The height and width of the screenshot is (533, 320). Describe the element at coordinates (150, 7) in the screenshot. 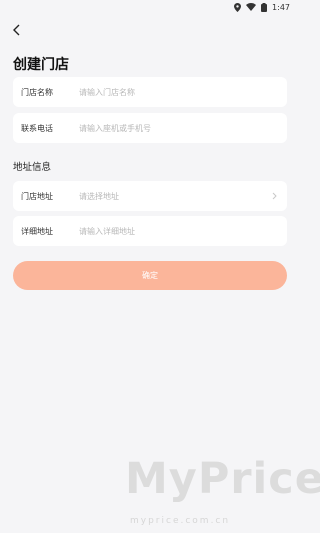

I see `status-bar: 1:47` at that location.